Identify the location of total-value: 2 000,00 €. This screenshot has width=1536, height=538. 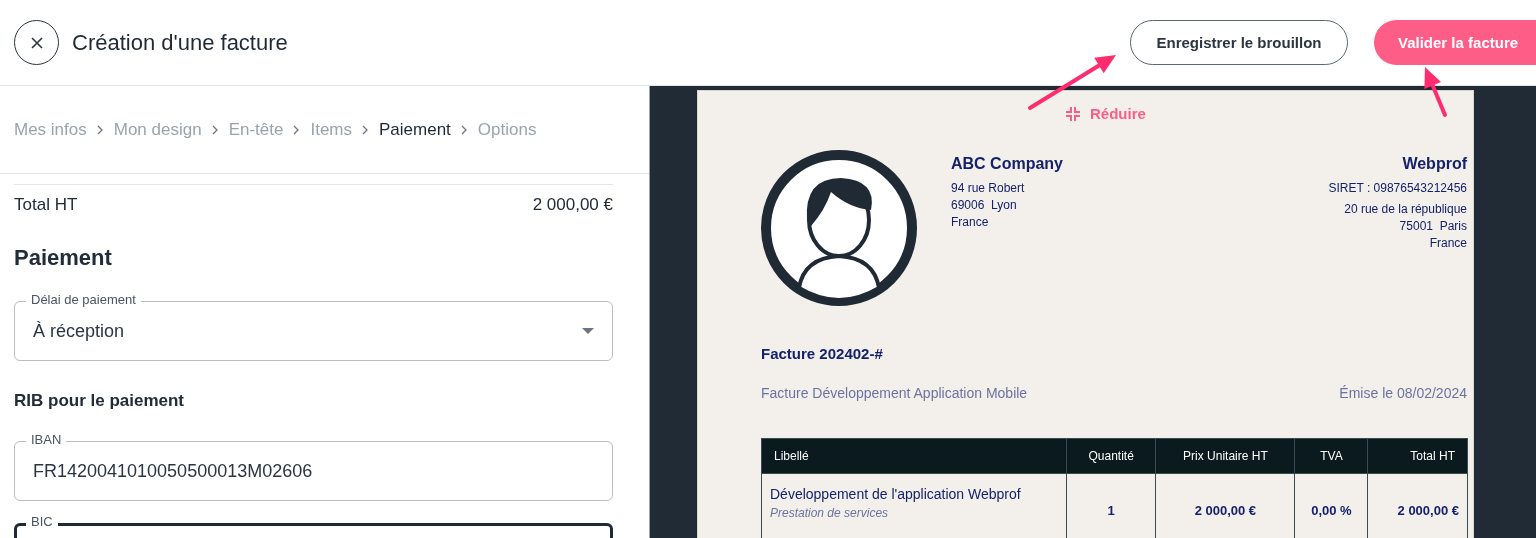
(572, 205).